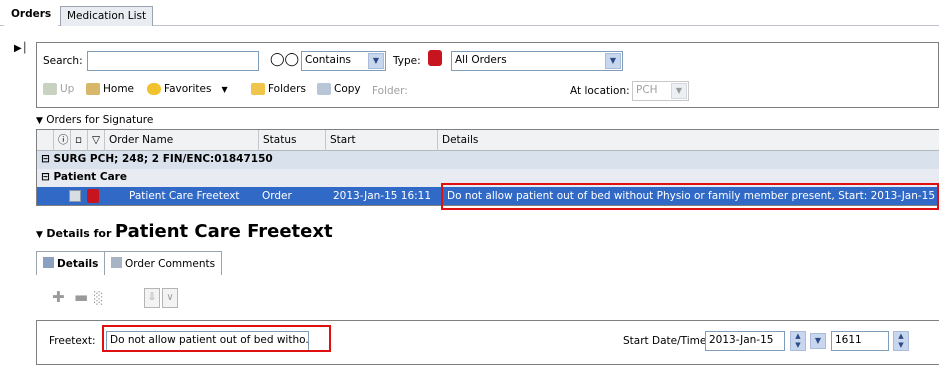 This screenshot has height=365, width=939. I want to click on details-icon, so click(48, 262).